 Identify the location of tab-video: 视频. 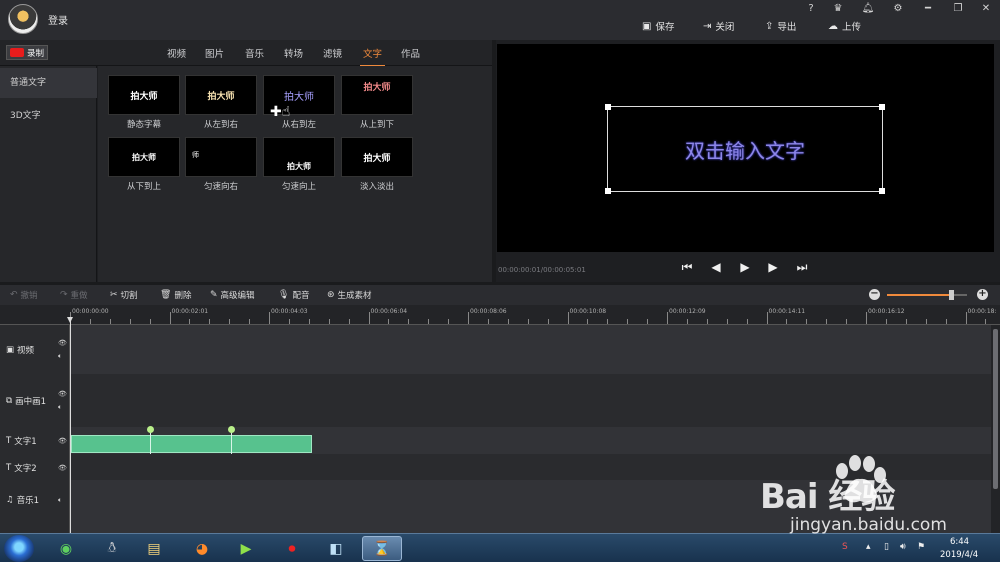
(176, 53).